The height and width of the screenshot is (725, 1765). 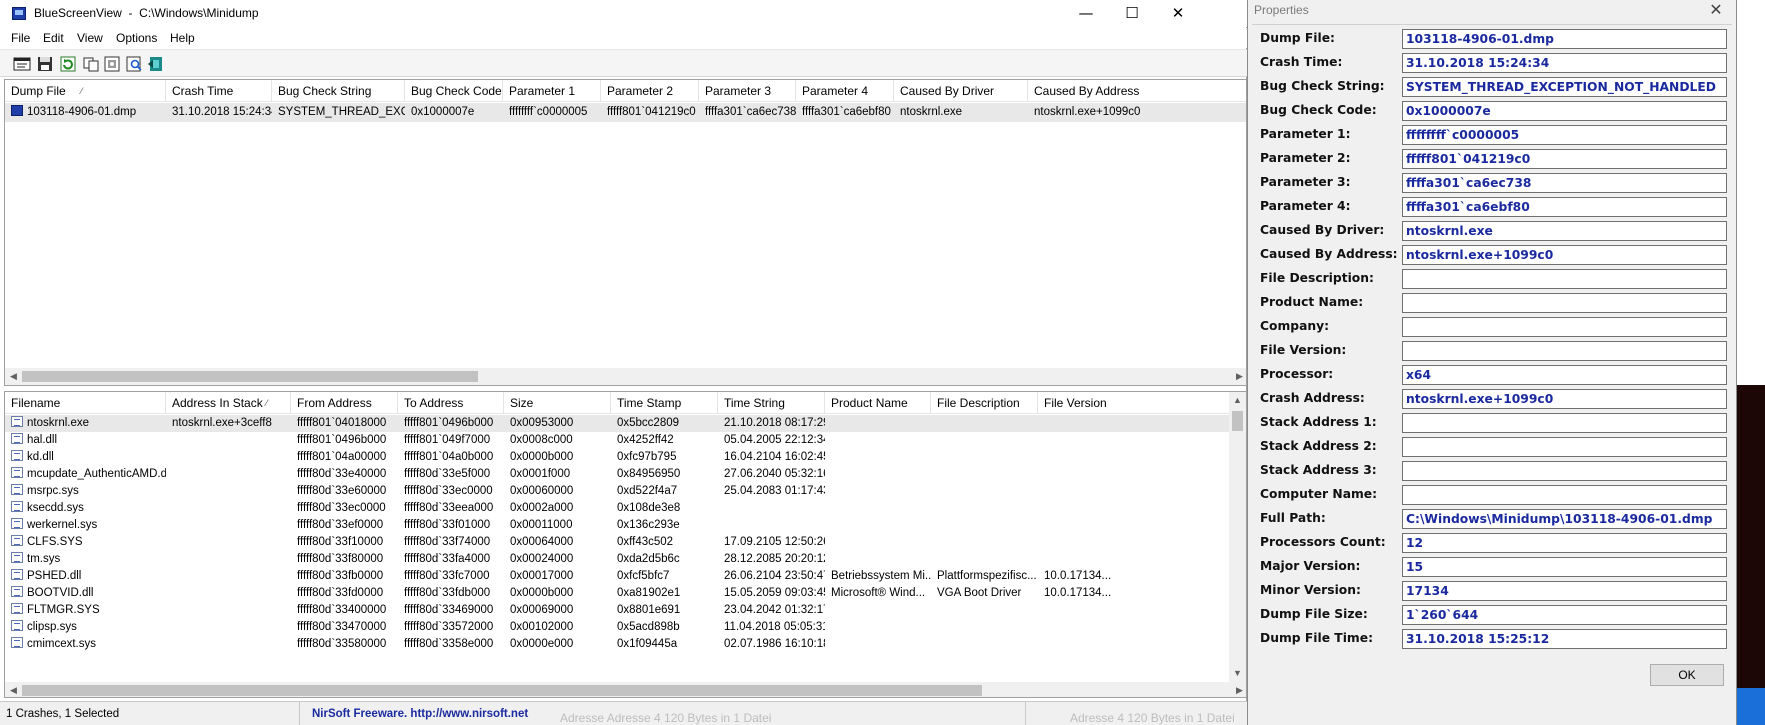 I want to click on find-button, so click(x=134, y=64).